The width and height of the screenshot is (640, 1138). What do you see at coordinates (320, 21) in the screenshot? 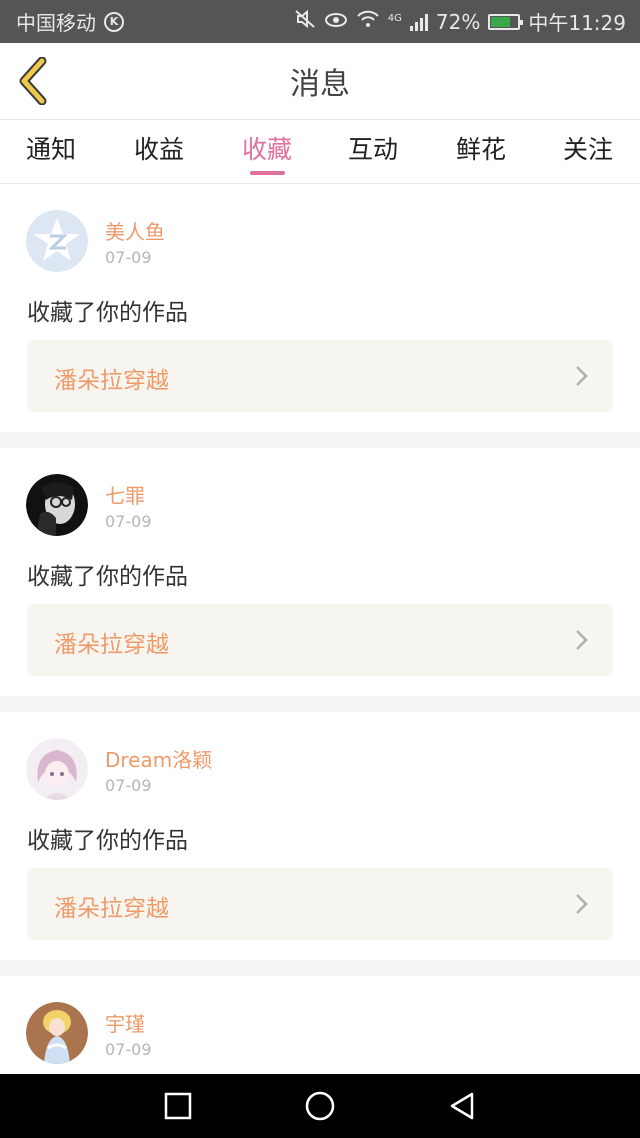
I see `status-bar: 中国移动 K 4G 72% 中午11:29` at bounding box center [320, 21].